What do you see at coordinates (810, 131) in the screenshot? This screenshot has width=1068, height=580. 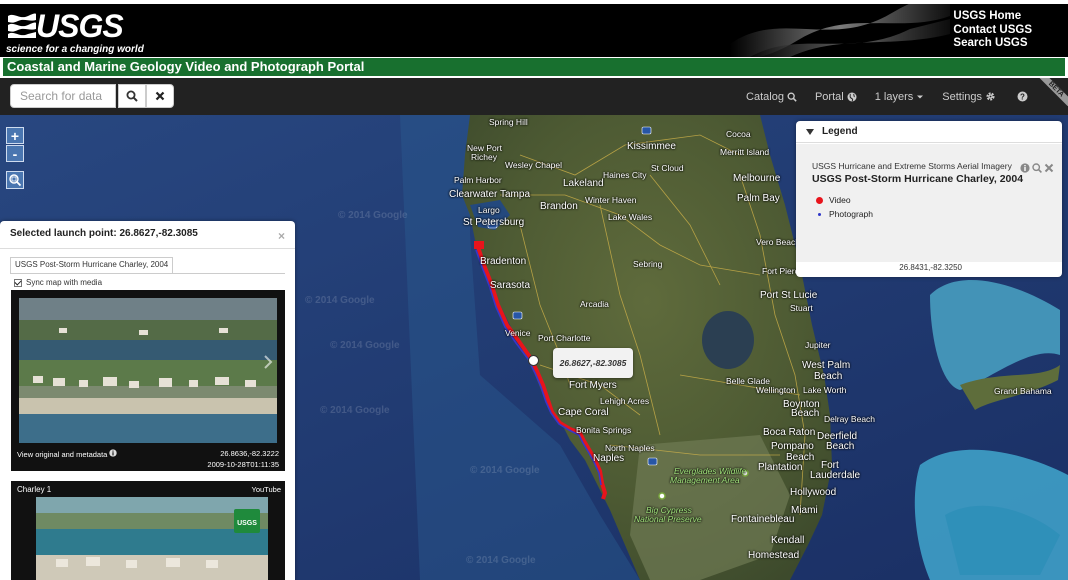 I see `collapse-triangle-icon` at bounding box center [810, 131].